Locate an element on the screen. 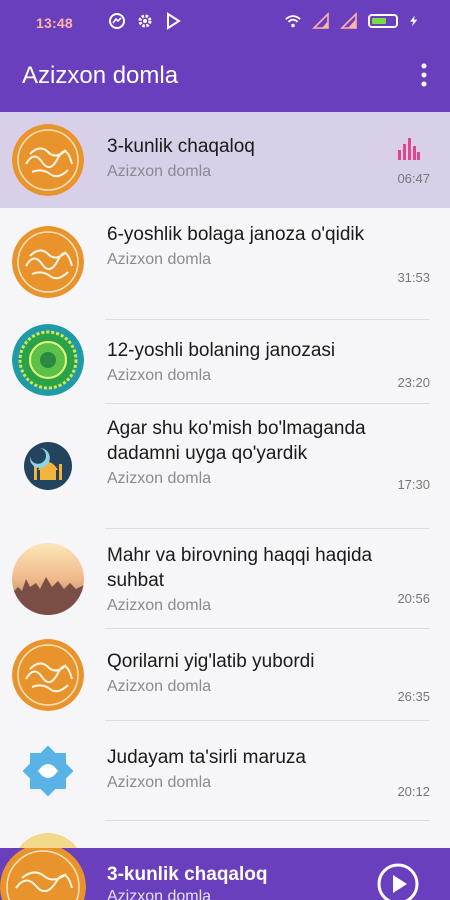  play-icon is located at coordinates (398, 881).